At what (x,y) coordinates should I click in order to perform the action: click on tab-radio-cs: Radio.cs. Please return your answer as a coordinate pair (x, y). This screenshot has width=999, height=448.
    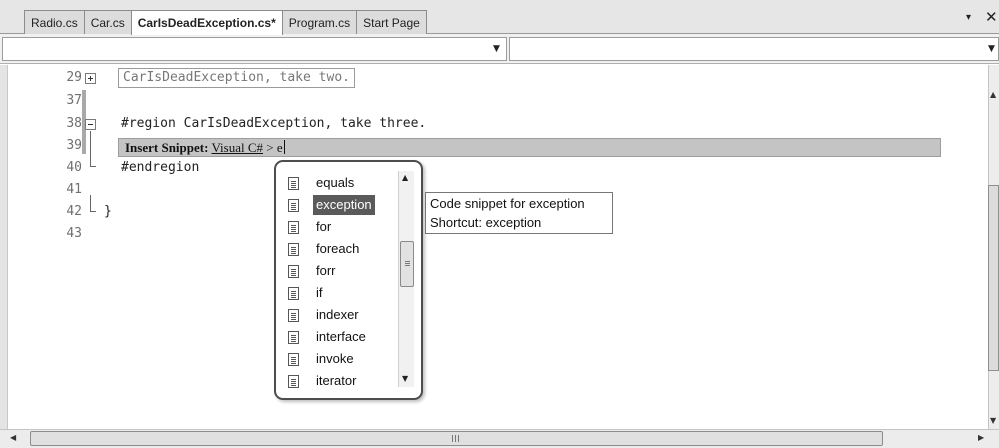
    Looking at the image, I should click on (54, 22).